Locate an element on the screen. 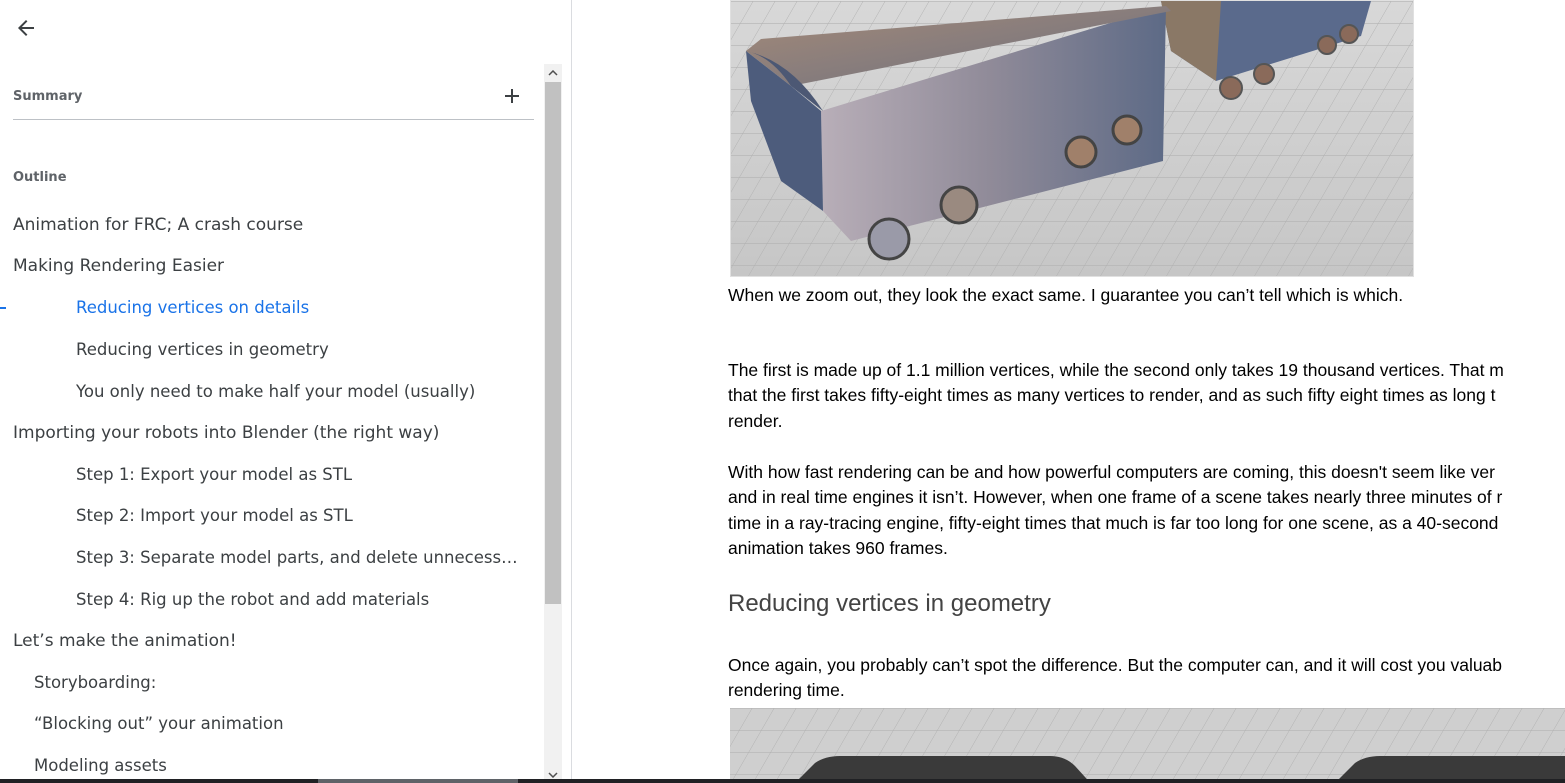 Image resolution: width=1565 pixels, height=783 pixels. back-button is located at coordinates (26, 28).